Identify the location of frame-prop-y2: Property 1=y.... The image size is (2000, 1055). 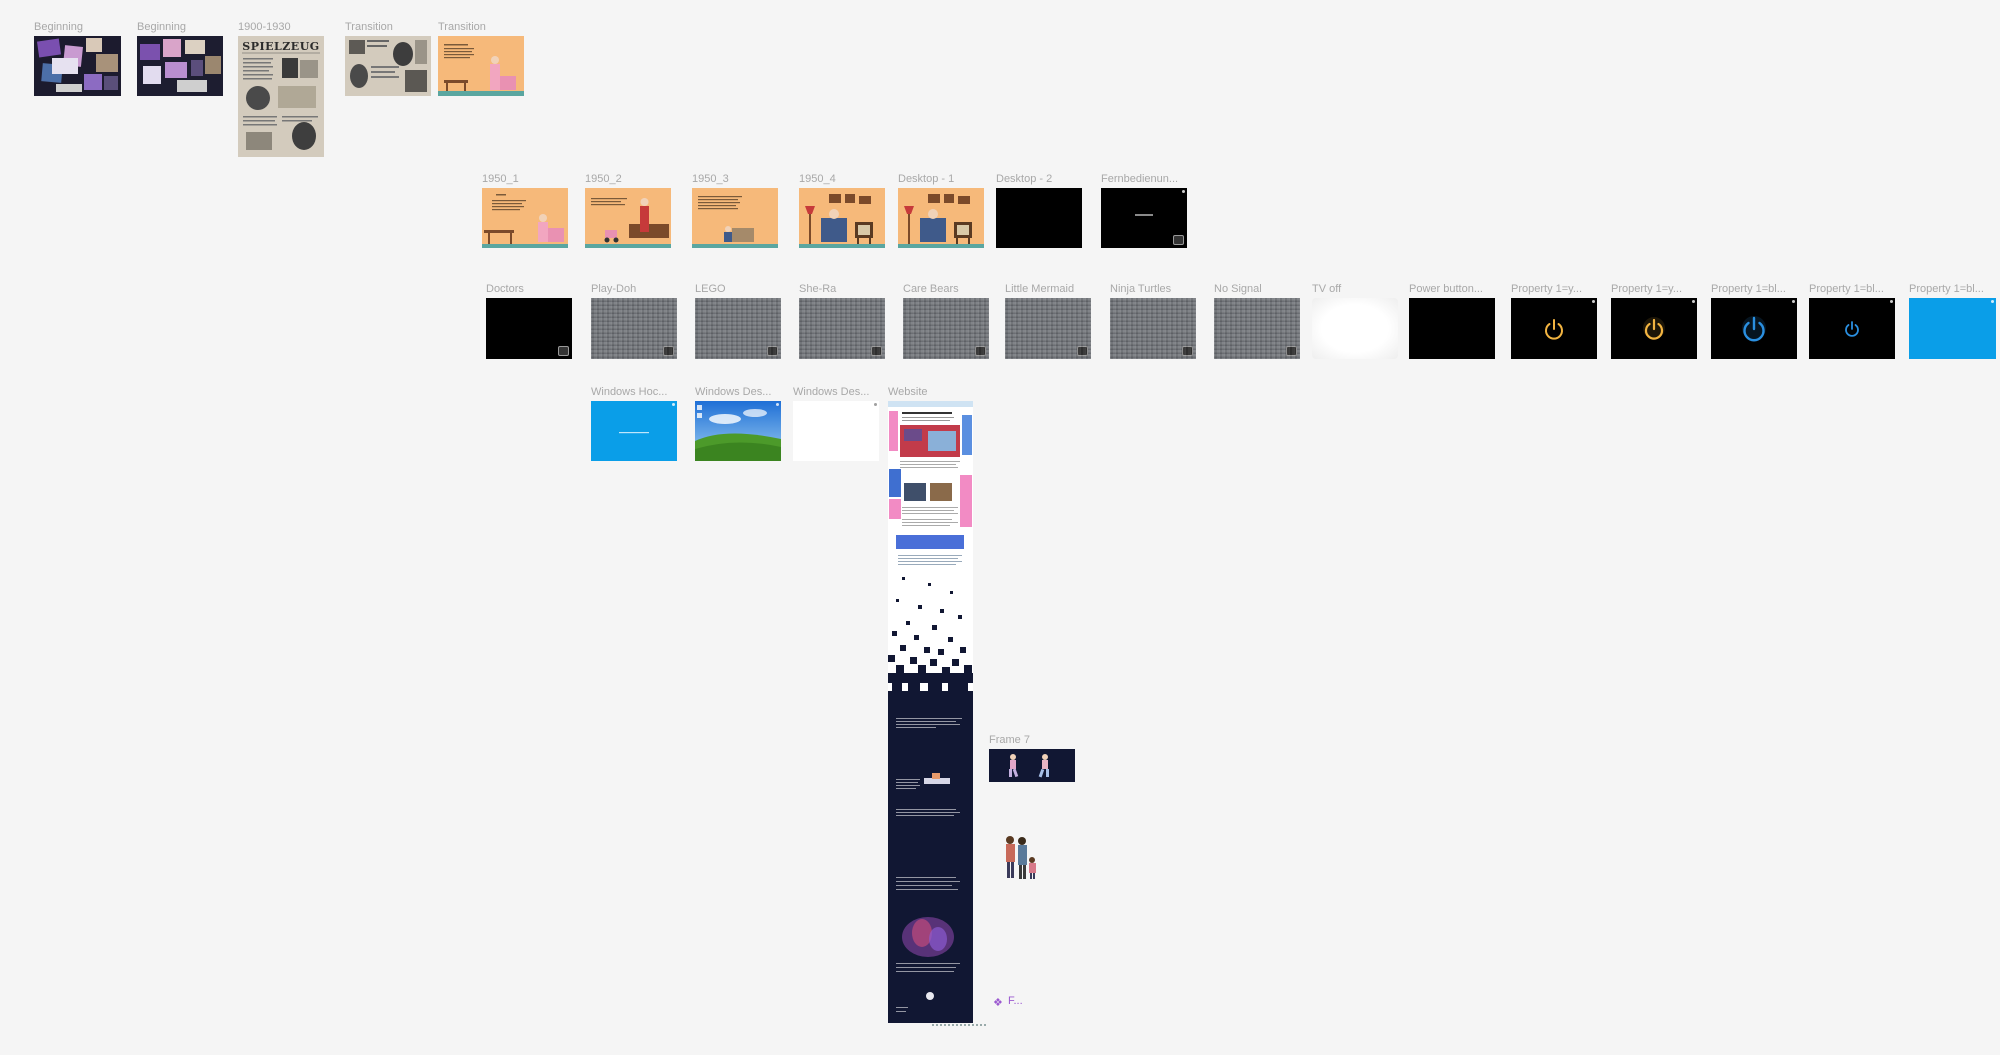
(1654, 321).